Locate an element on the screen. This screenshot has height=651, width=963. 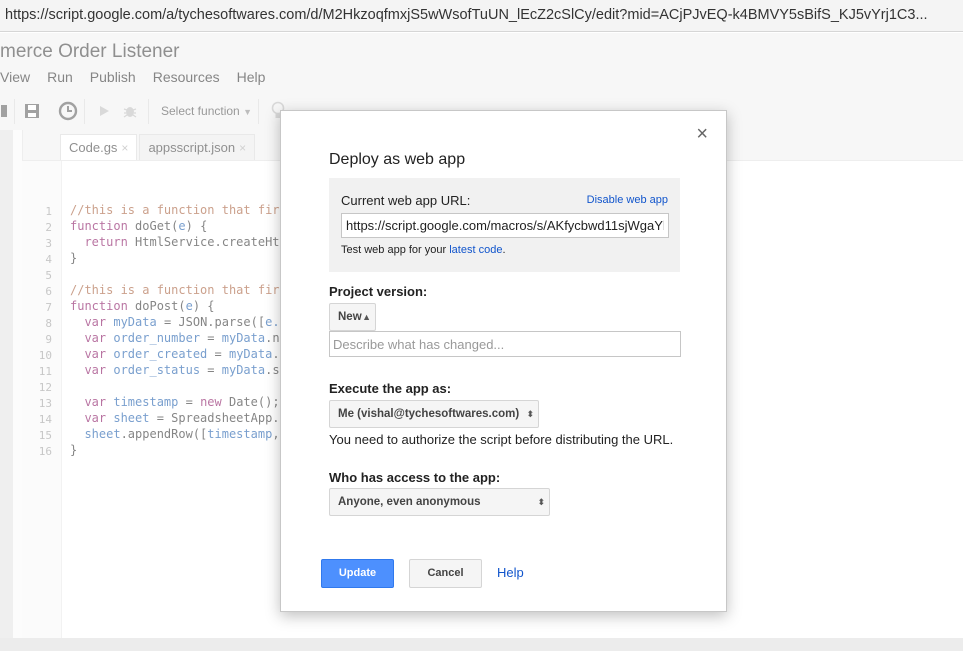
execute-as-label: Execute the app as: is located at coordinates (390, 388).